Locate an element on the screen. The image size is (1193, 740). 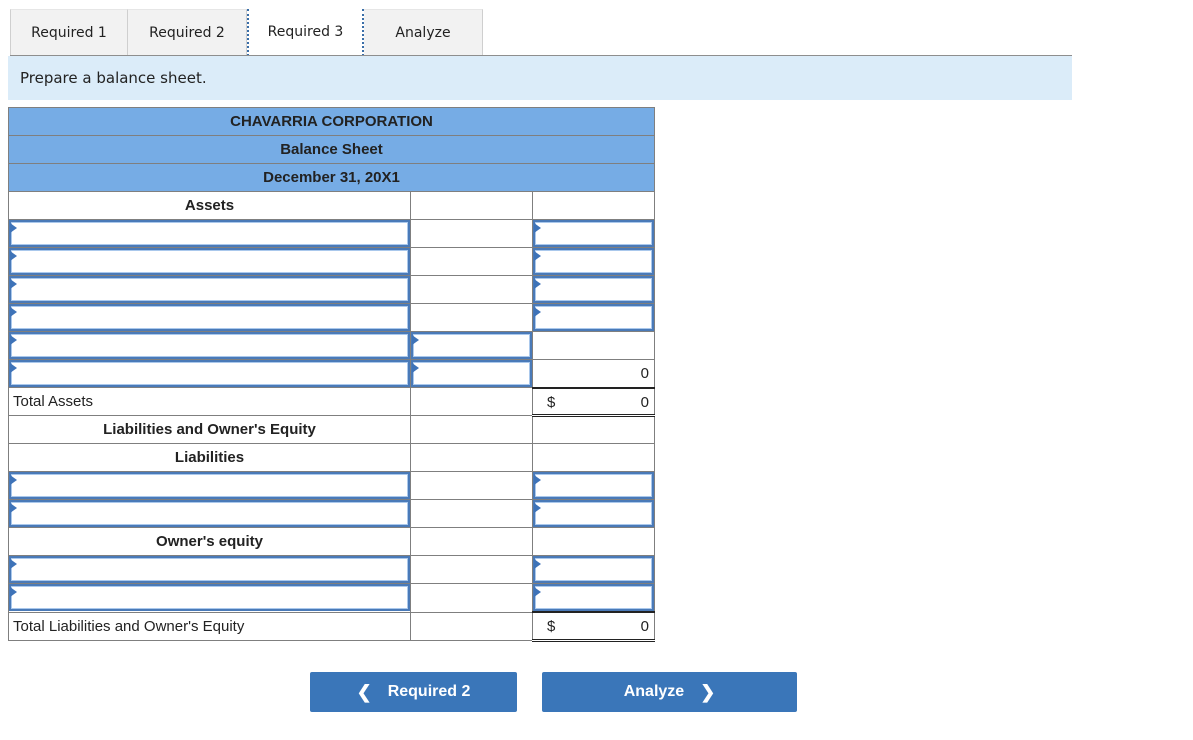
tab-required-3: Required 3 is located at coordinates (305, 32).